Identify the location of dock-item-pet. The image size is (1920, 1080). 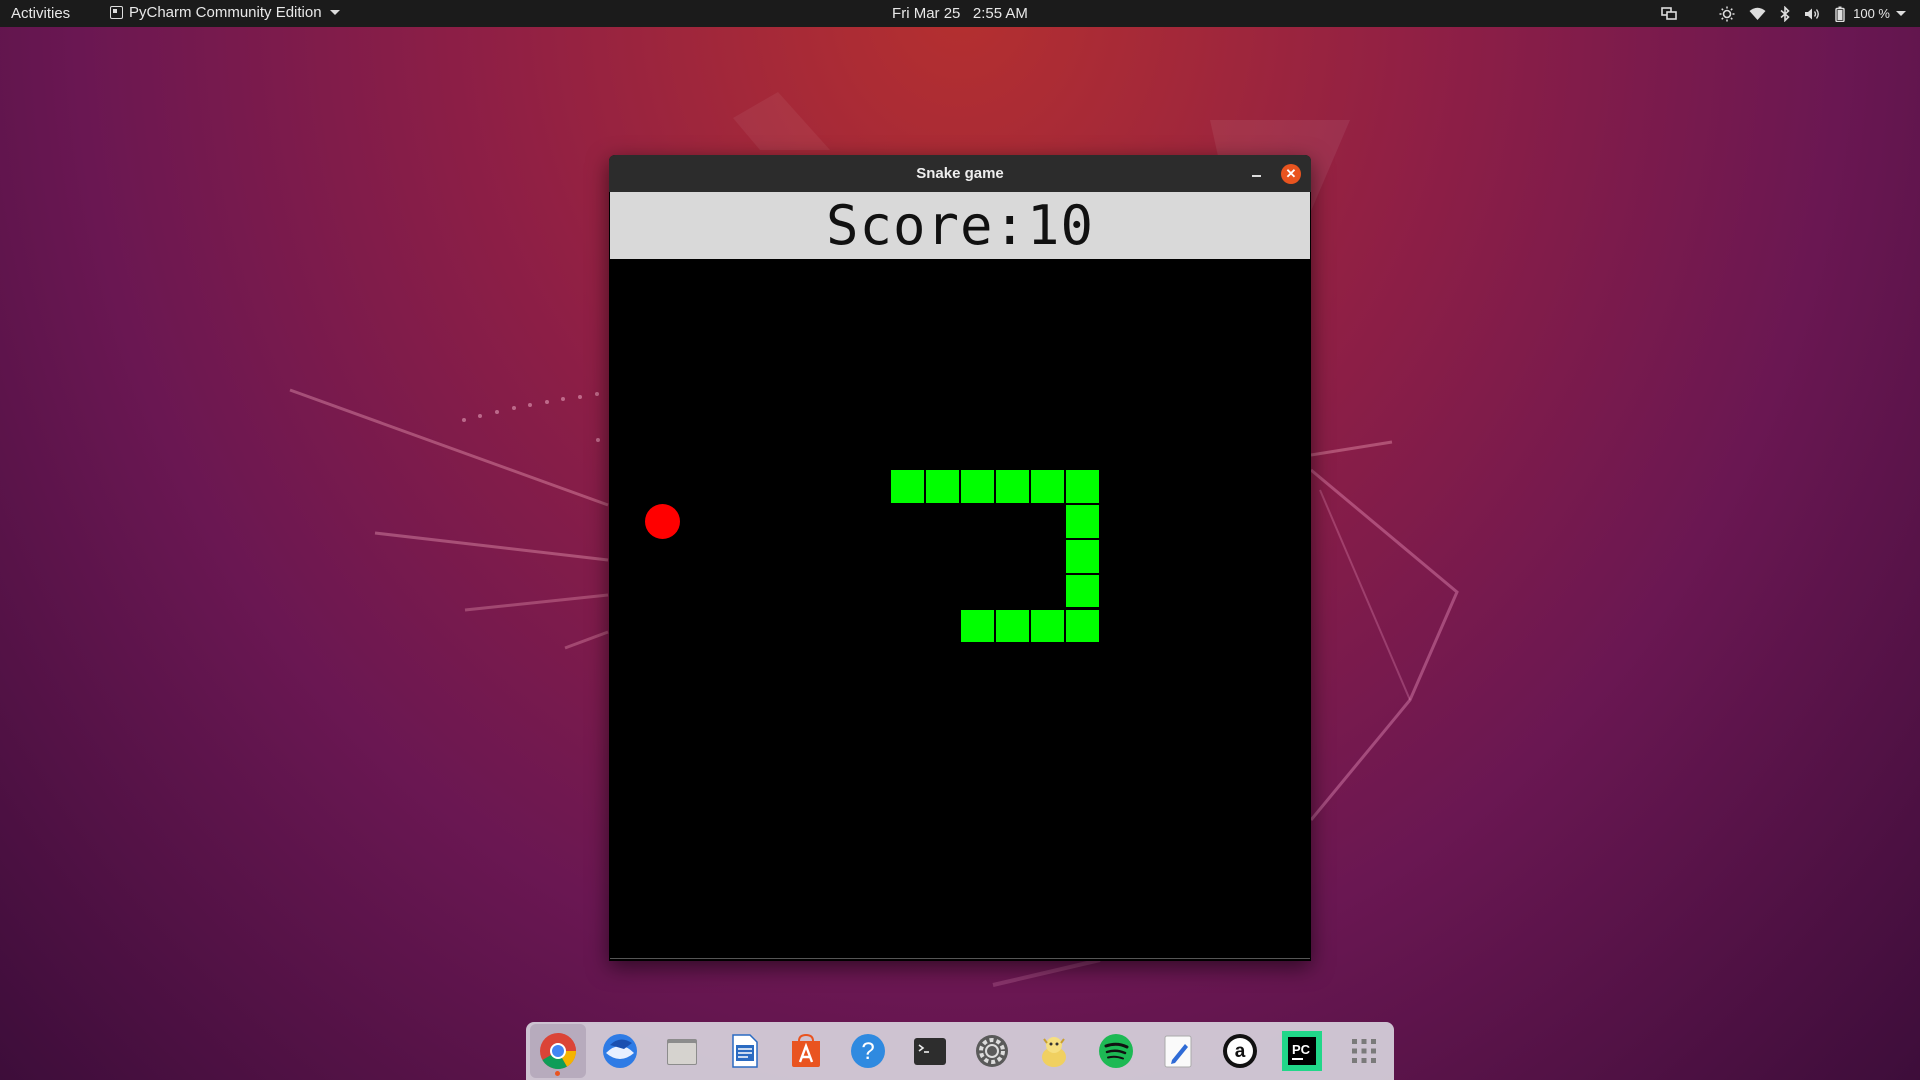
(1054, 1051).